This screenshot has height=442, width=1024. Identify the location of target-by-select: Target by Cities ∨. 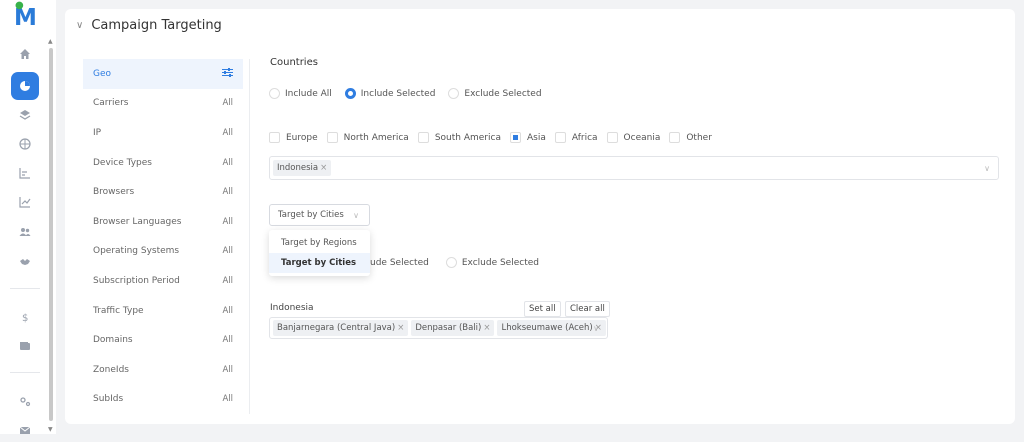
(319, 215).